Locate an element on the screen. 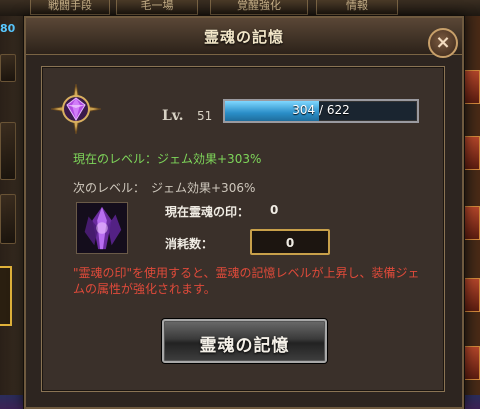 The width and height of the screenshot is (480, 409). close-button: × is located at coordinates (443, 43).